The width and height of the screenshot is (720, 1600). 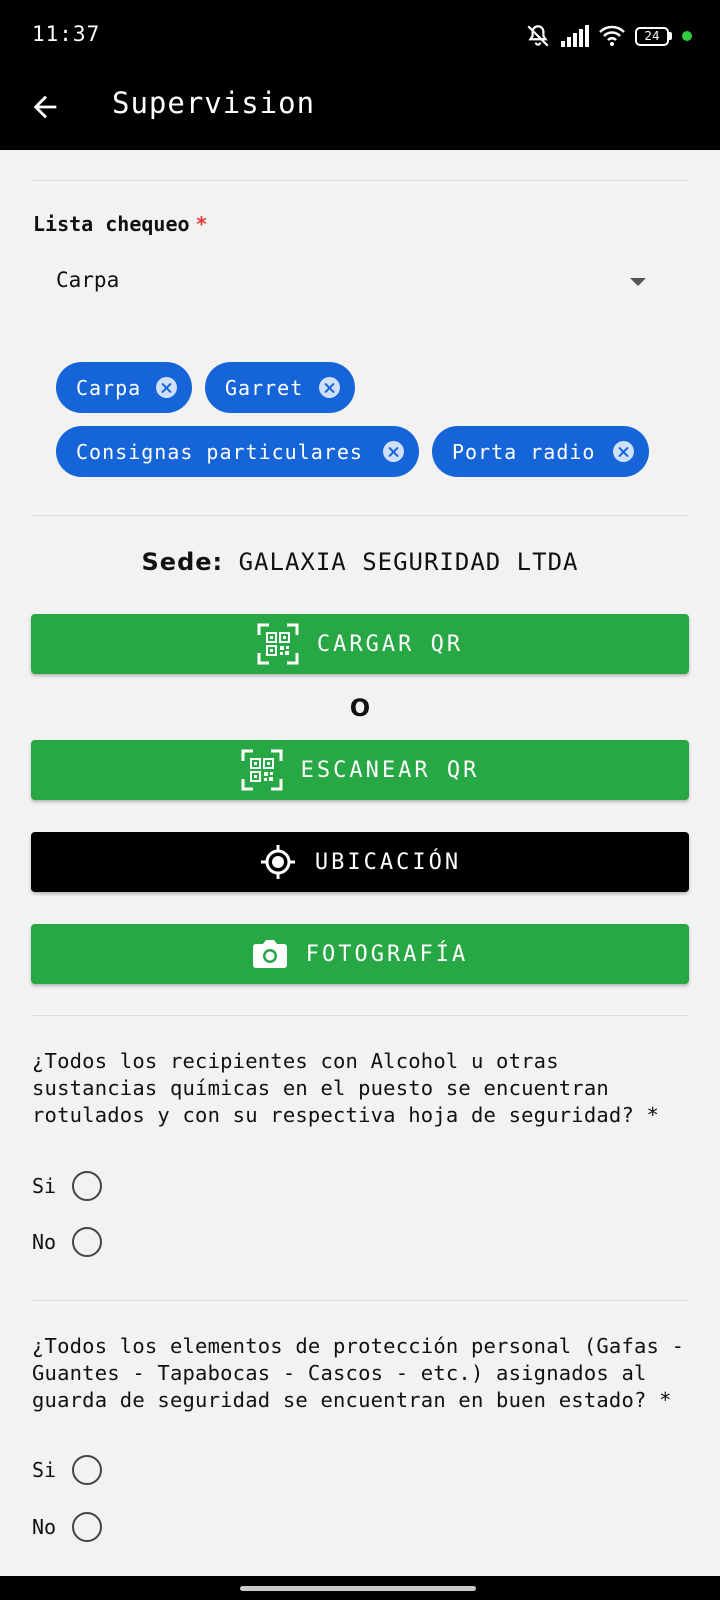 What do you see at coordinates (109, 387) in the screenshot?
I see `chip-label: Carpa` at bounding box center [109, 387].